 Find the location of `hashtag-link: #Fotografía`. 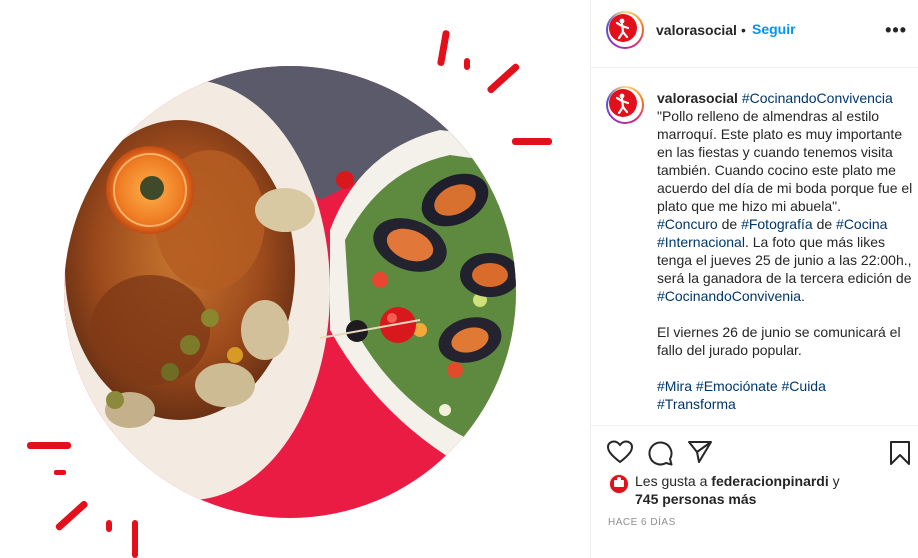

hashtag-link: #Fotografía is located at coordinates (777, 224).